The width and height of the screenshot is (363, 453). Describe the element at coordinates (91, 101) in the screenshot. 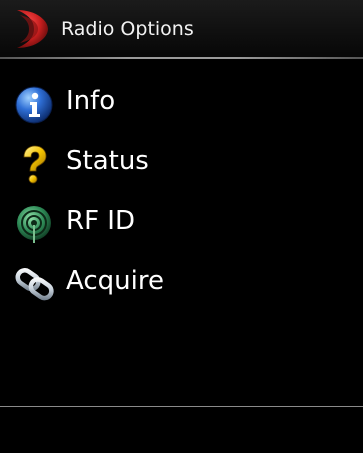

I see `menu-item-label: Info` at that location.